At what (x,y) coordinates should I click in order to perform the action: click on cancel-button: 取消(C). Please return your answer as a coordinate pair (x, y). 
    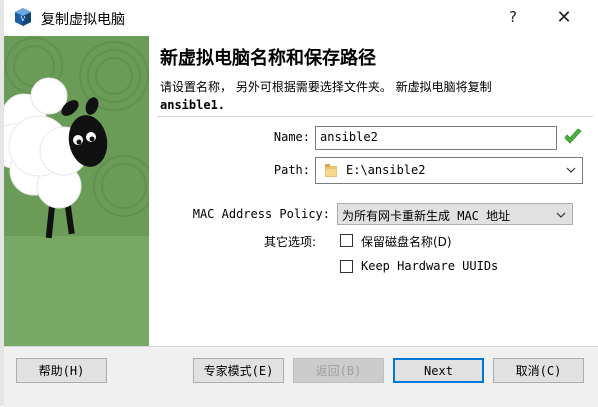
    Looking at the image, I should click on (538, 370).